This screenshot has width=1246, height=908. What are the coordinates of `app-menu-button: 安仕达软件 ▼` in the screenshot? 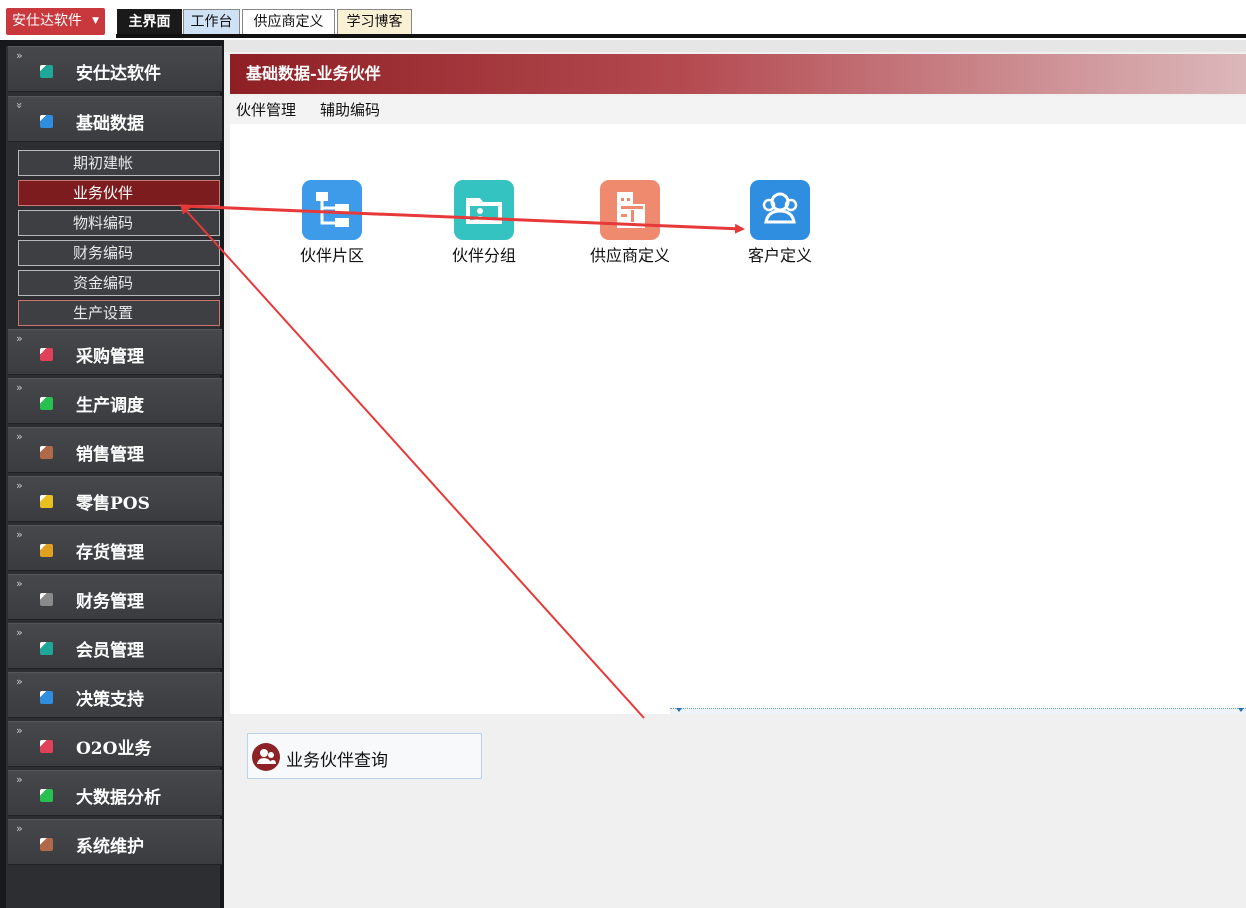 It's located at (55, 21).